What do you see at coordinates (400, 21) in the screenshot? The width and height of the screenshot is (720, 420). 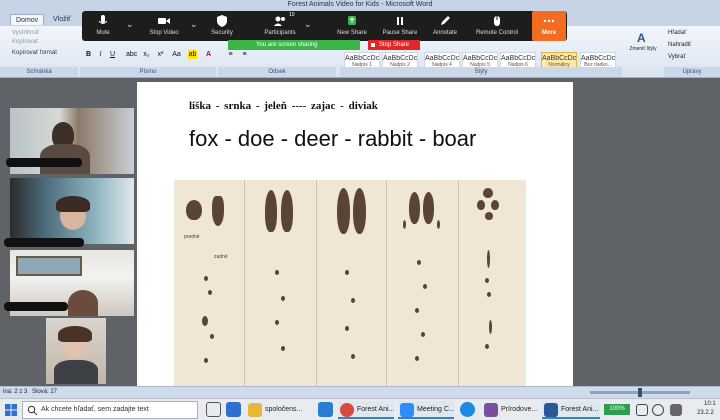 I see `pause-icon` at bounding box center [400, 21].